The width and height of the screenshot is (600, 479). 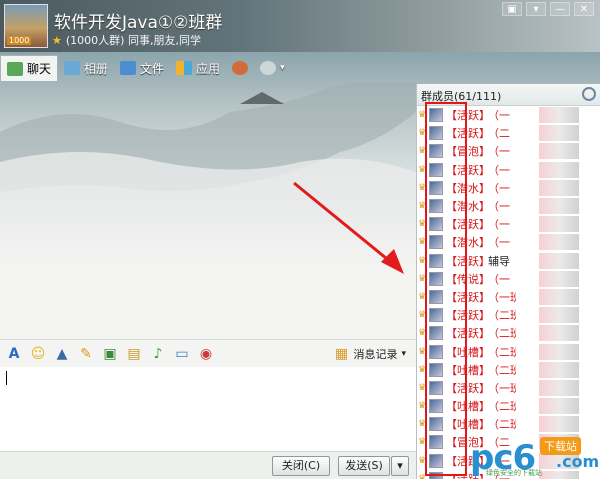 What do you see at coordinates (6, 378) in the screenshot?
I see `text-caret` at bounding box center [6, 378].